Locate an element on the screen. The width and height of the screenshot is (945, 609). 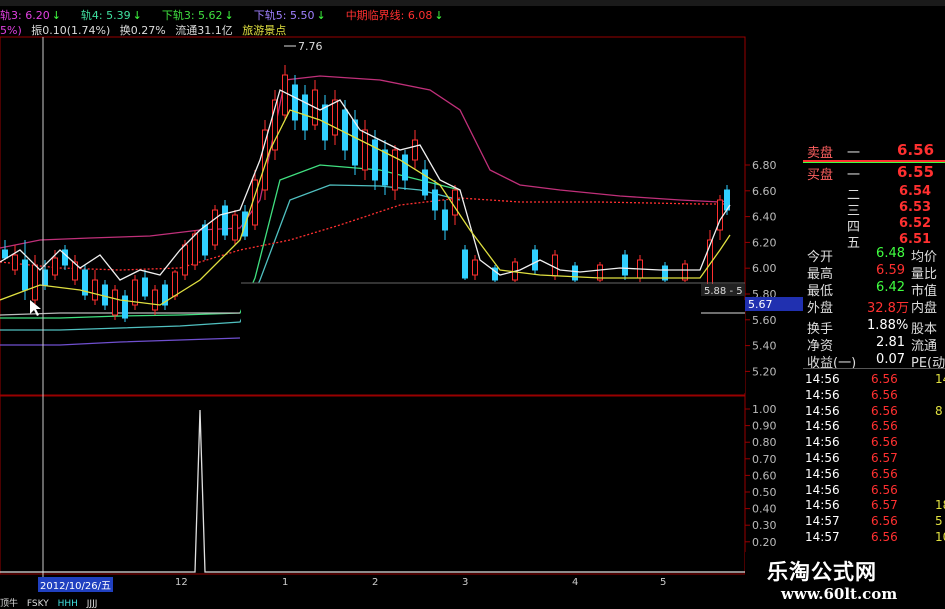
stat-value: 6.48 is located at coordinates (890, 253).